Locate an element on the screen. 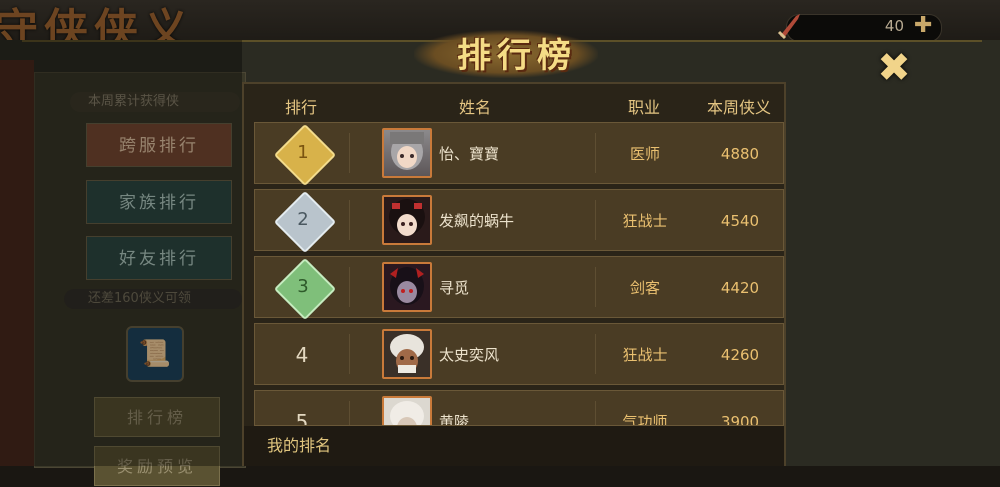  player-job: 气功师 is located at coordinates (645, 419).